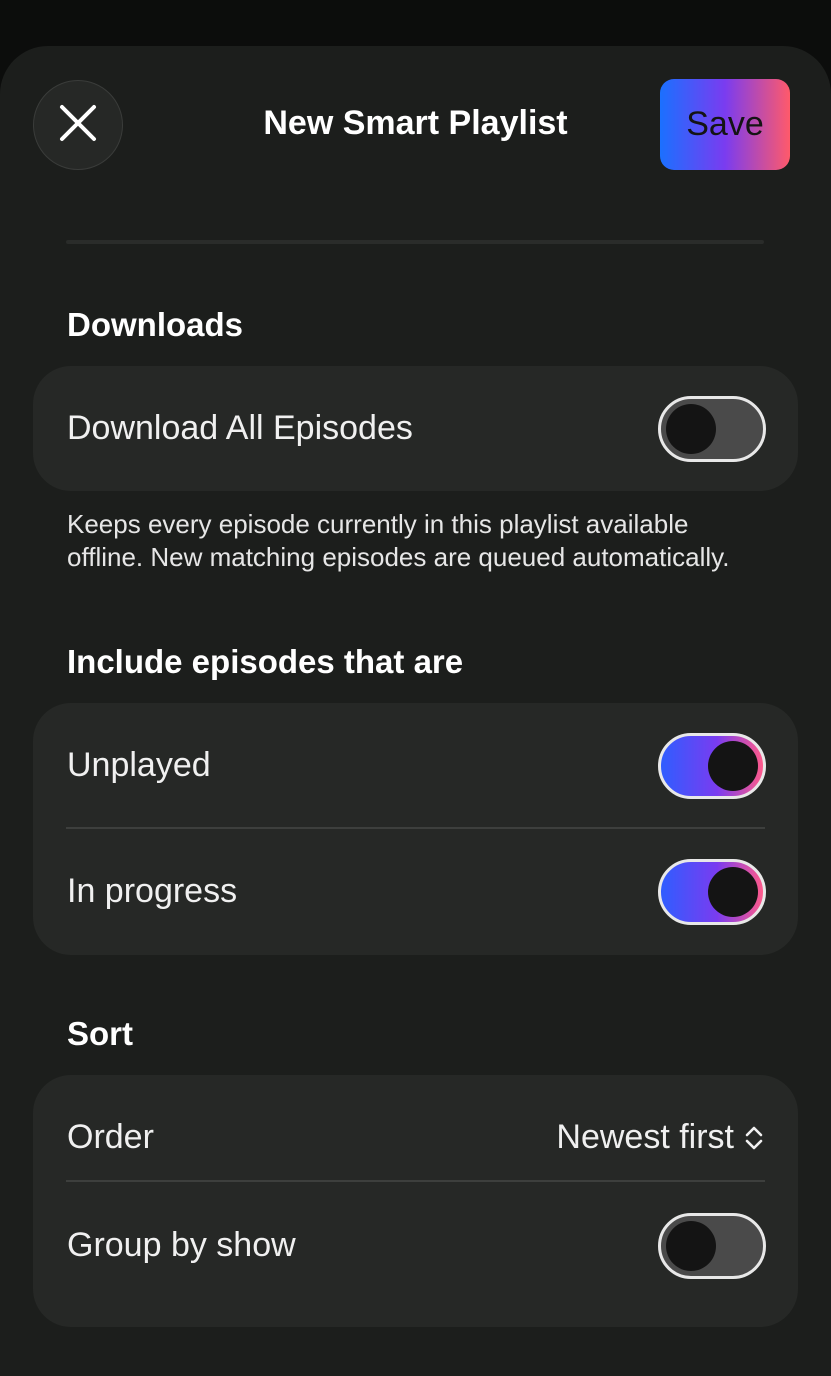  I want to click on close-icon, so click(78, 125).